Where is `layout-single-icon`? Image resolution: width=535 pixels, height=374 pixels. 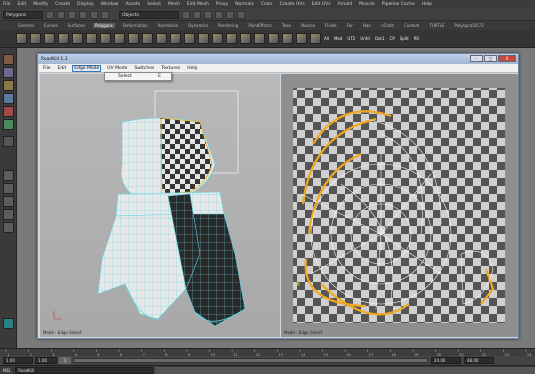 layout-single-icon is located at coordinates (8, 175).